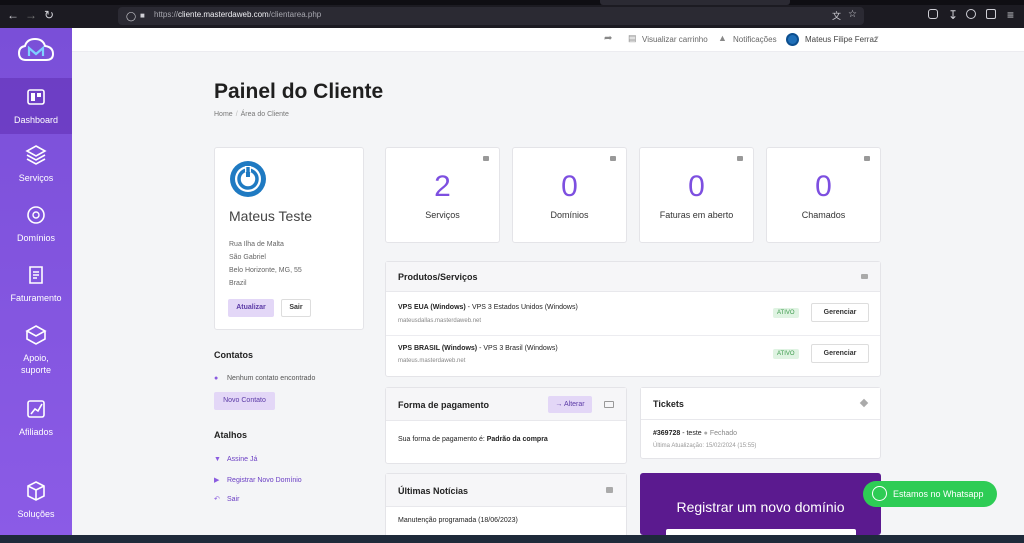 This screenshot has width=1024, height=543. I want to click on stat-invoices: 0 Faturas em aberto, so click(696, 195).